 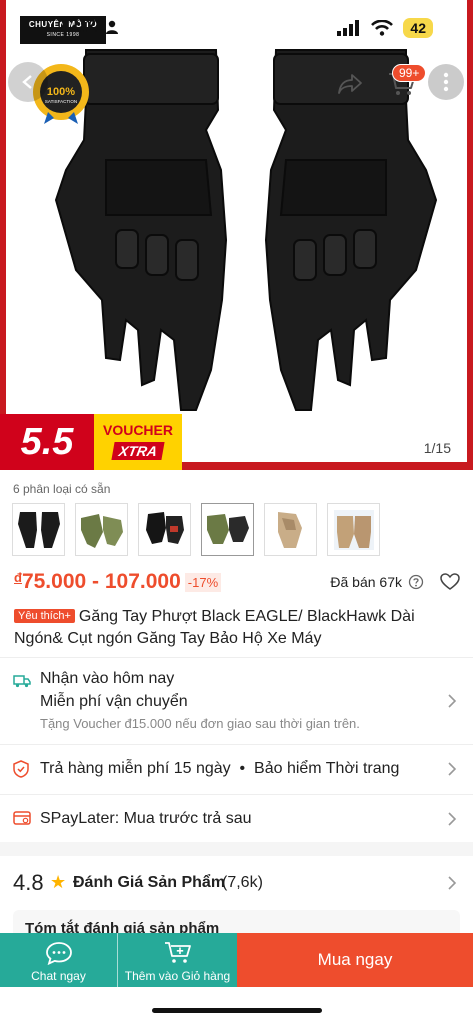 What do you see at coordinates (366, 582) in the screenshot?
I see `sold-count: Đã bán 67k` at bounding box center [366, 582].